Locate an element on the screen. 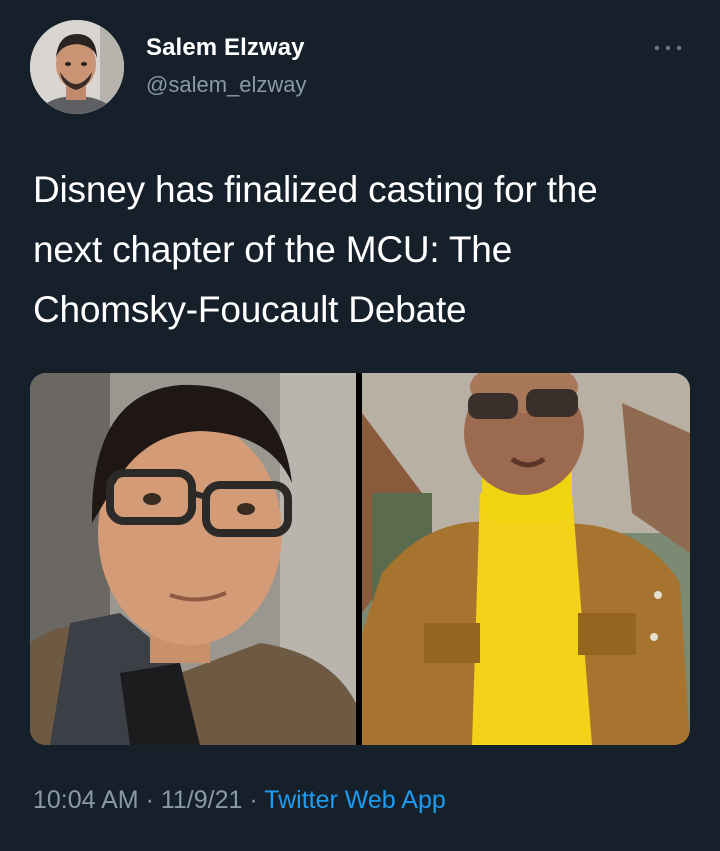  tweet-meta: 10:04 AM · 11/9/21 · Twitter Web App is located at coordinates (239, 800).